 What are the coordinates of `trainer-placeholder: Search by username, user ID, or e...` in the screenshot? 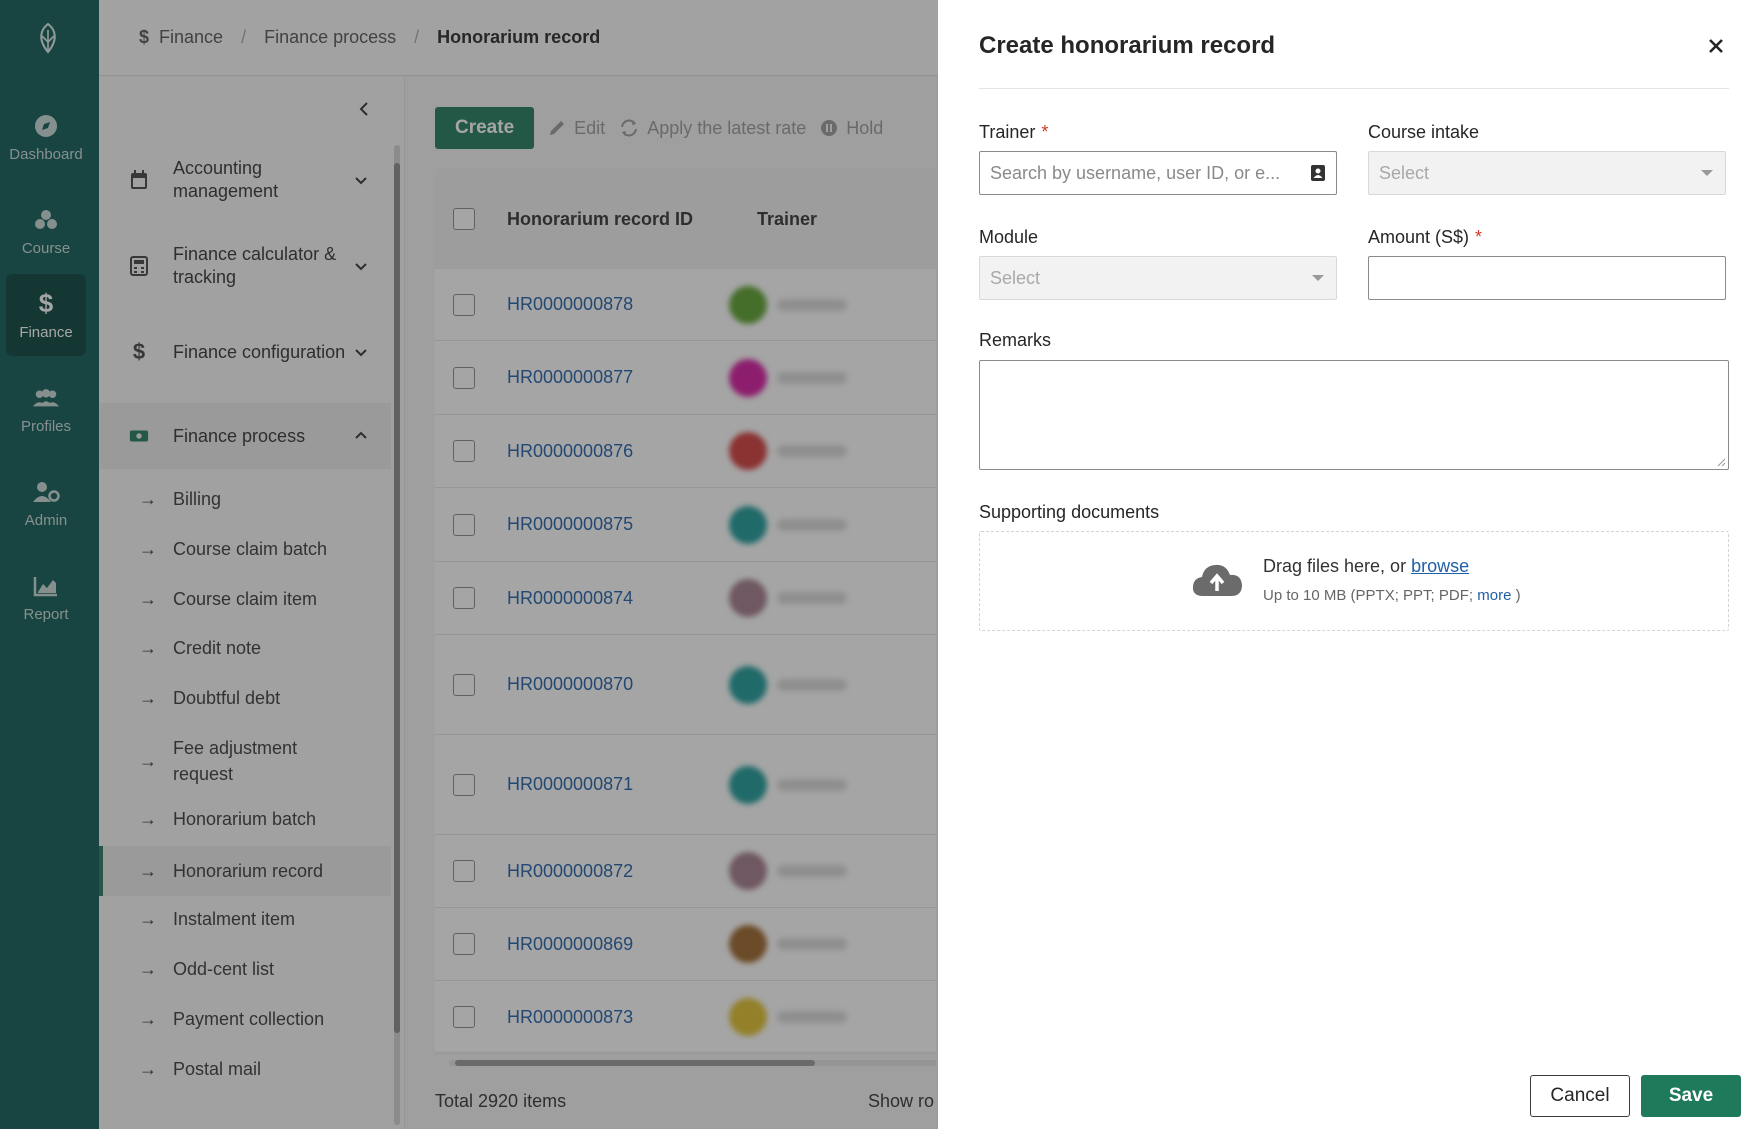 It's located at (1135, 172).